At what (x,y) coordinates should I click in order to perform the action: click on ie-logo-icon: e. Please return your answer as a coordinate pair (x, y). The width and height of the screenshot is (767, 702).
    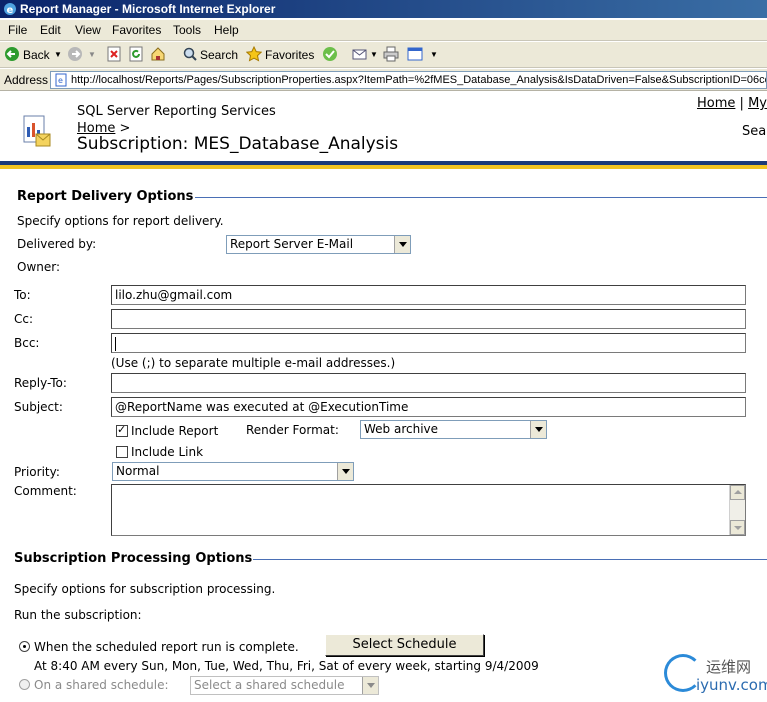
    Looking at the image, I should click on (10, 9).